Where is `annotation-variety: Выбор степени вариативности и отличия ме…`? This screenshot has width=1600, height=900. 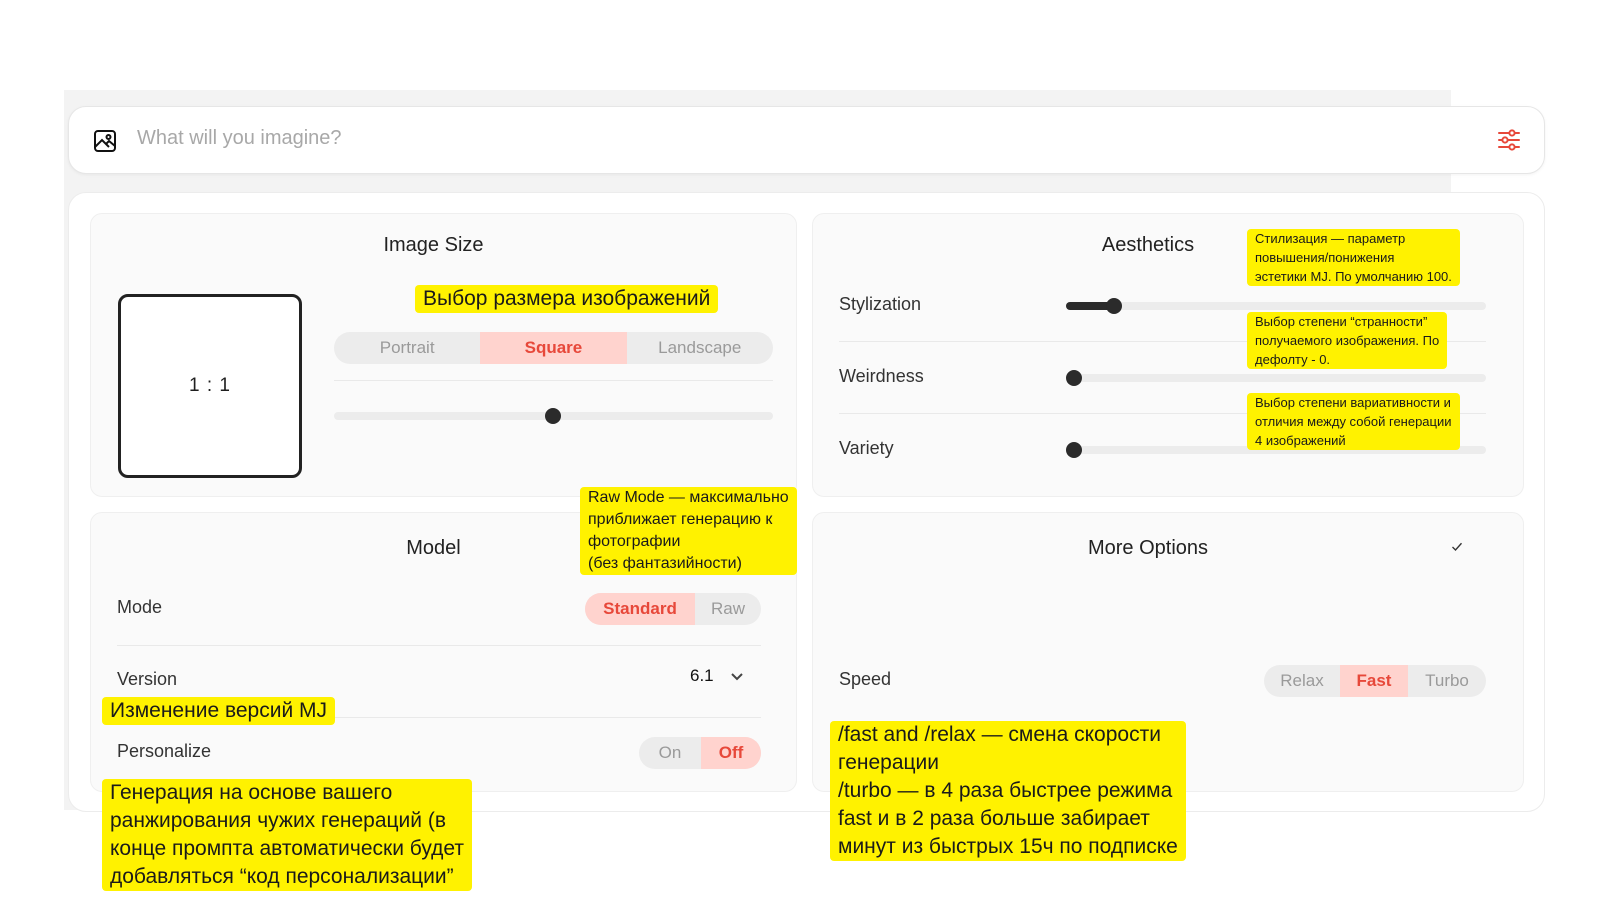
annotation-variety: Выбор степени вариативности и отличия ме… is located at coordinates (1353, 421).